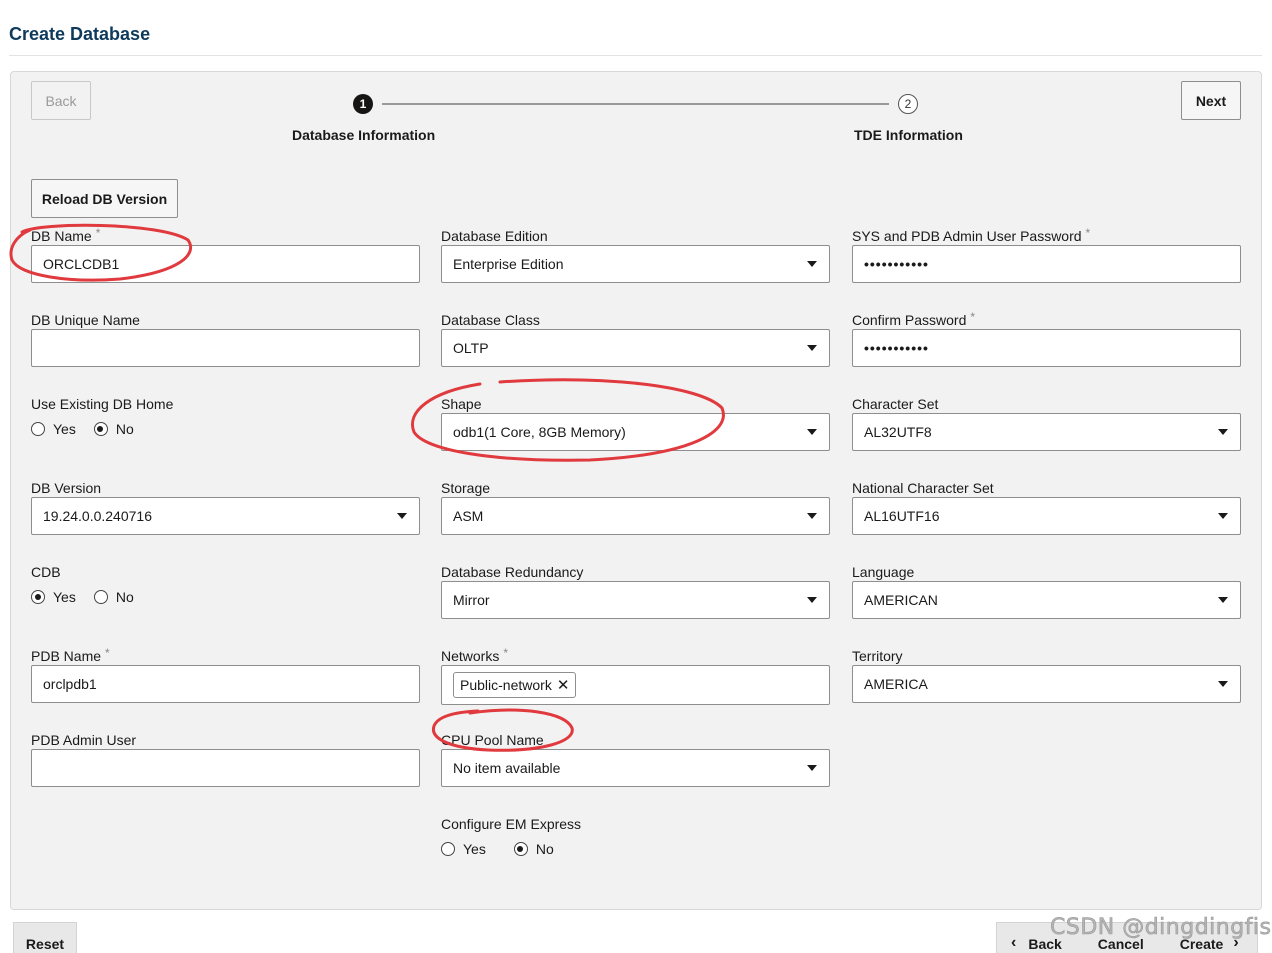 The image size is (1272, 953). I want to click on storage-label: Storage, so click(466, 488).